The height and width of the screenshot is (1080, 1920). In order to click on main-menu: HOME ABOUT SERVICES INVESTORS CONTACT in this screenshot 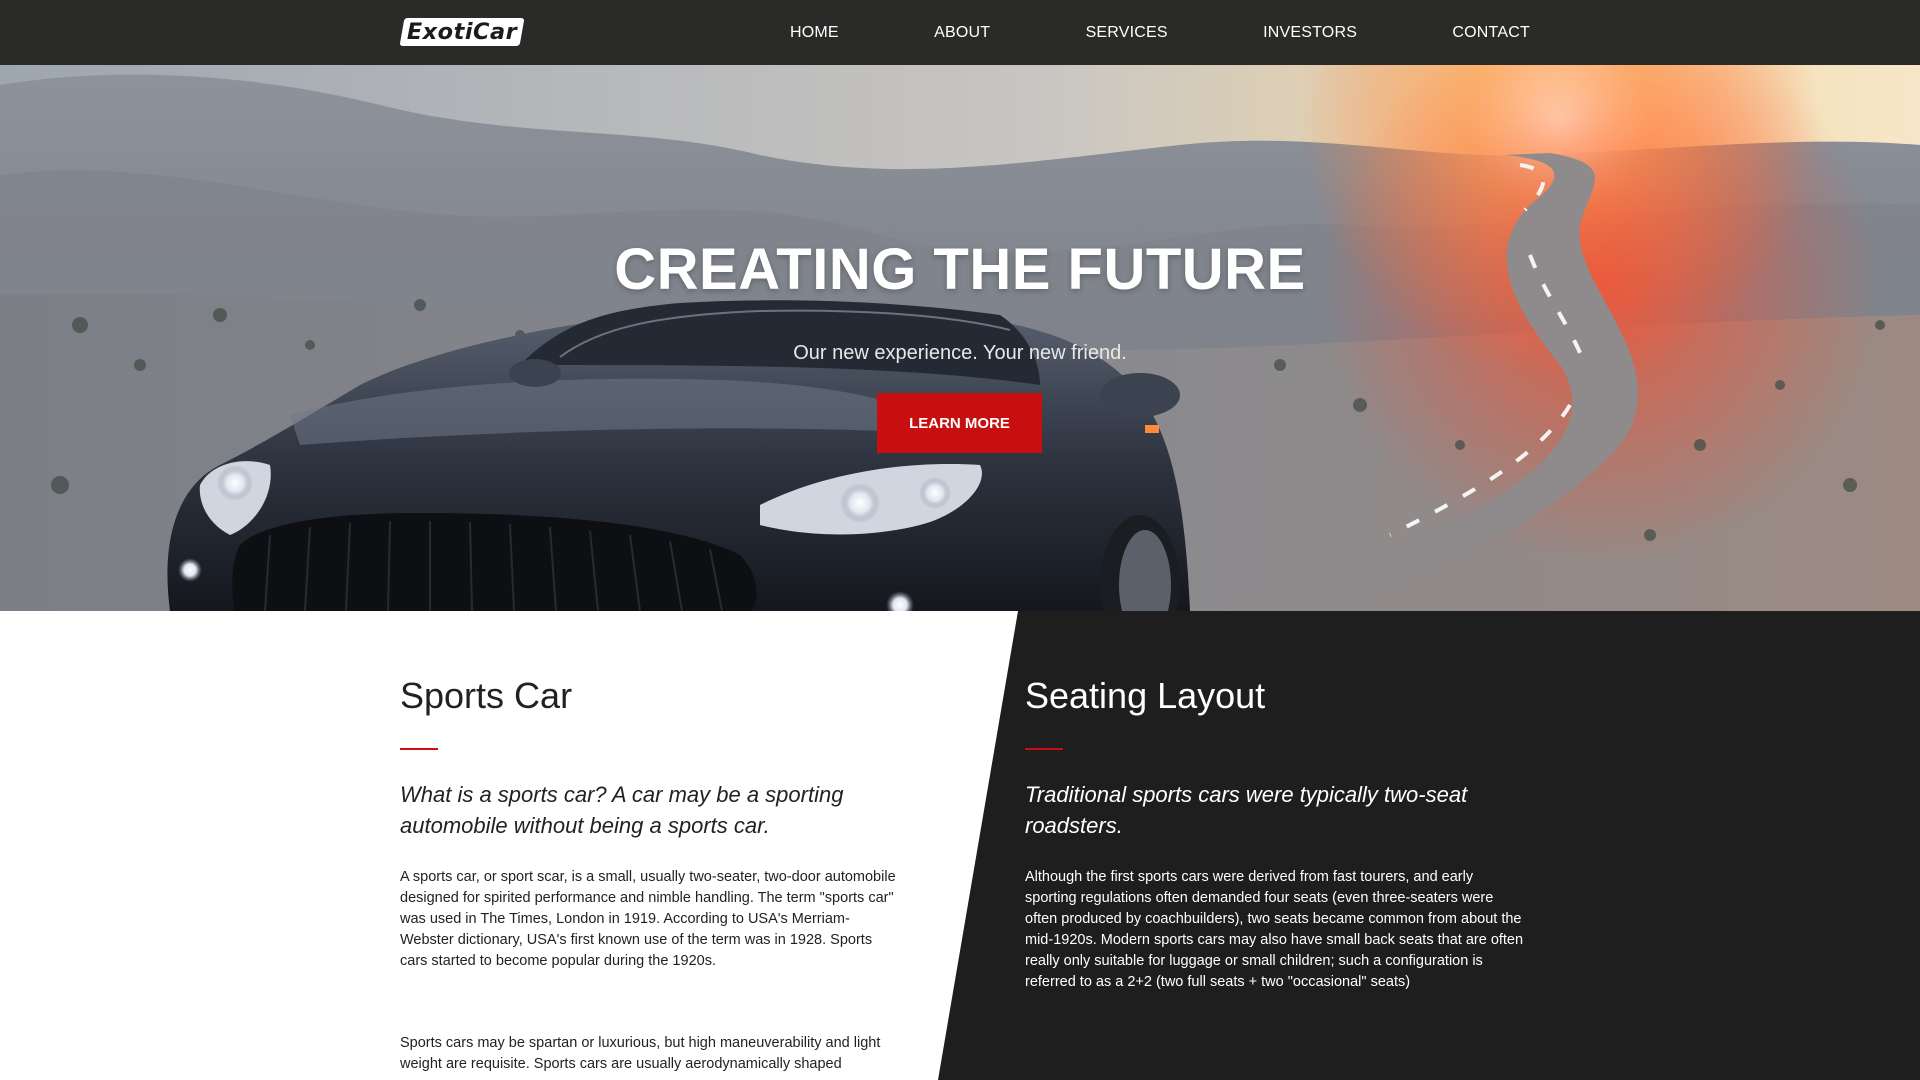, I will do `click(1160, 32)`.